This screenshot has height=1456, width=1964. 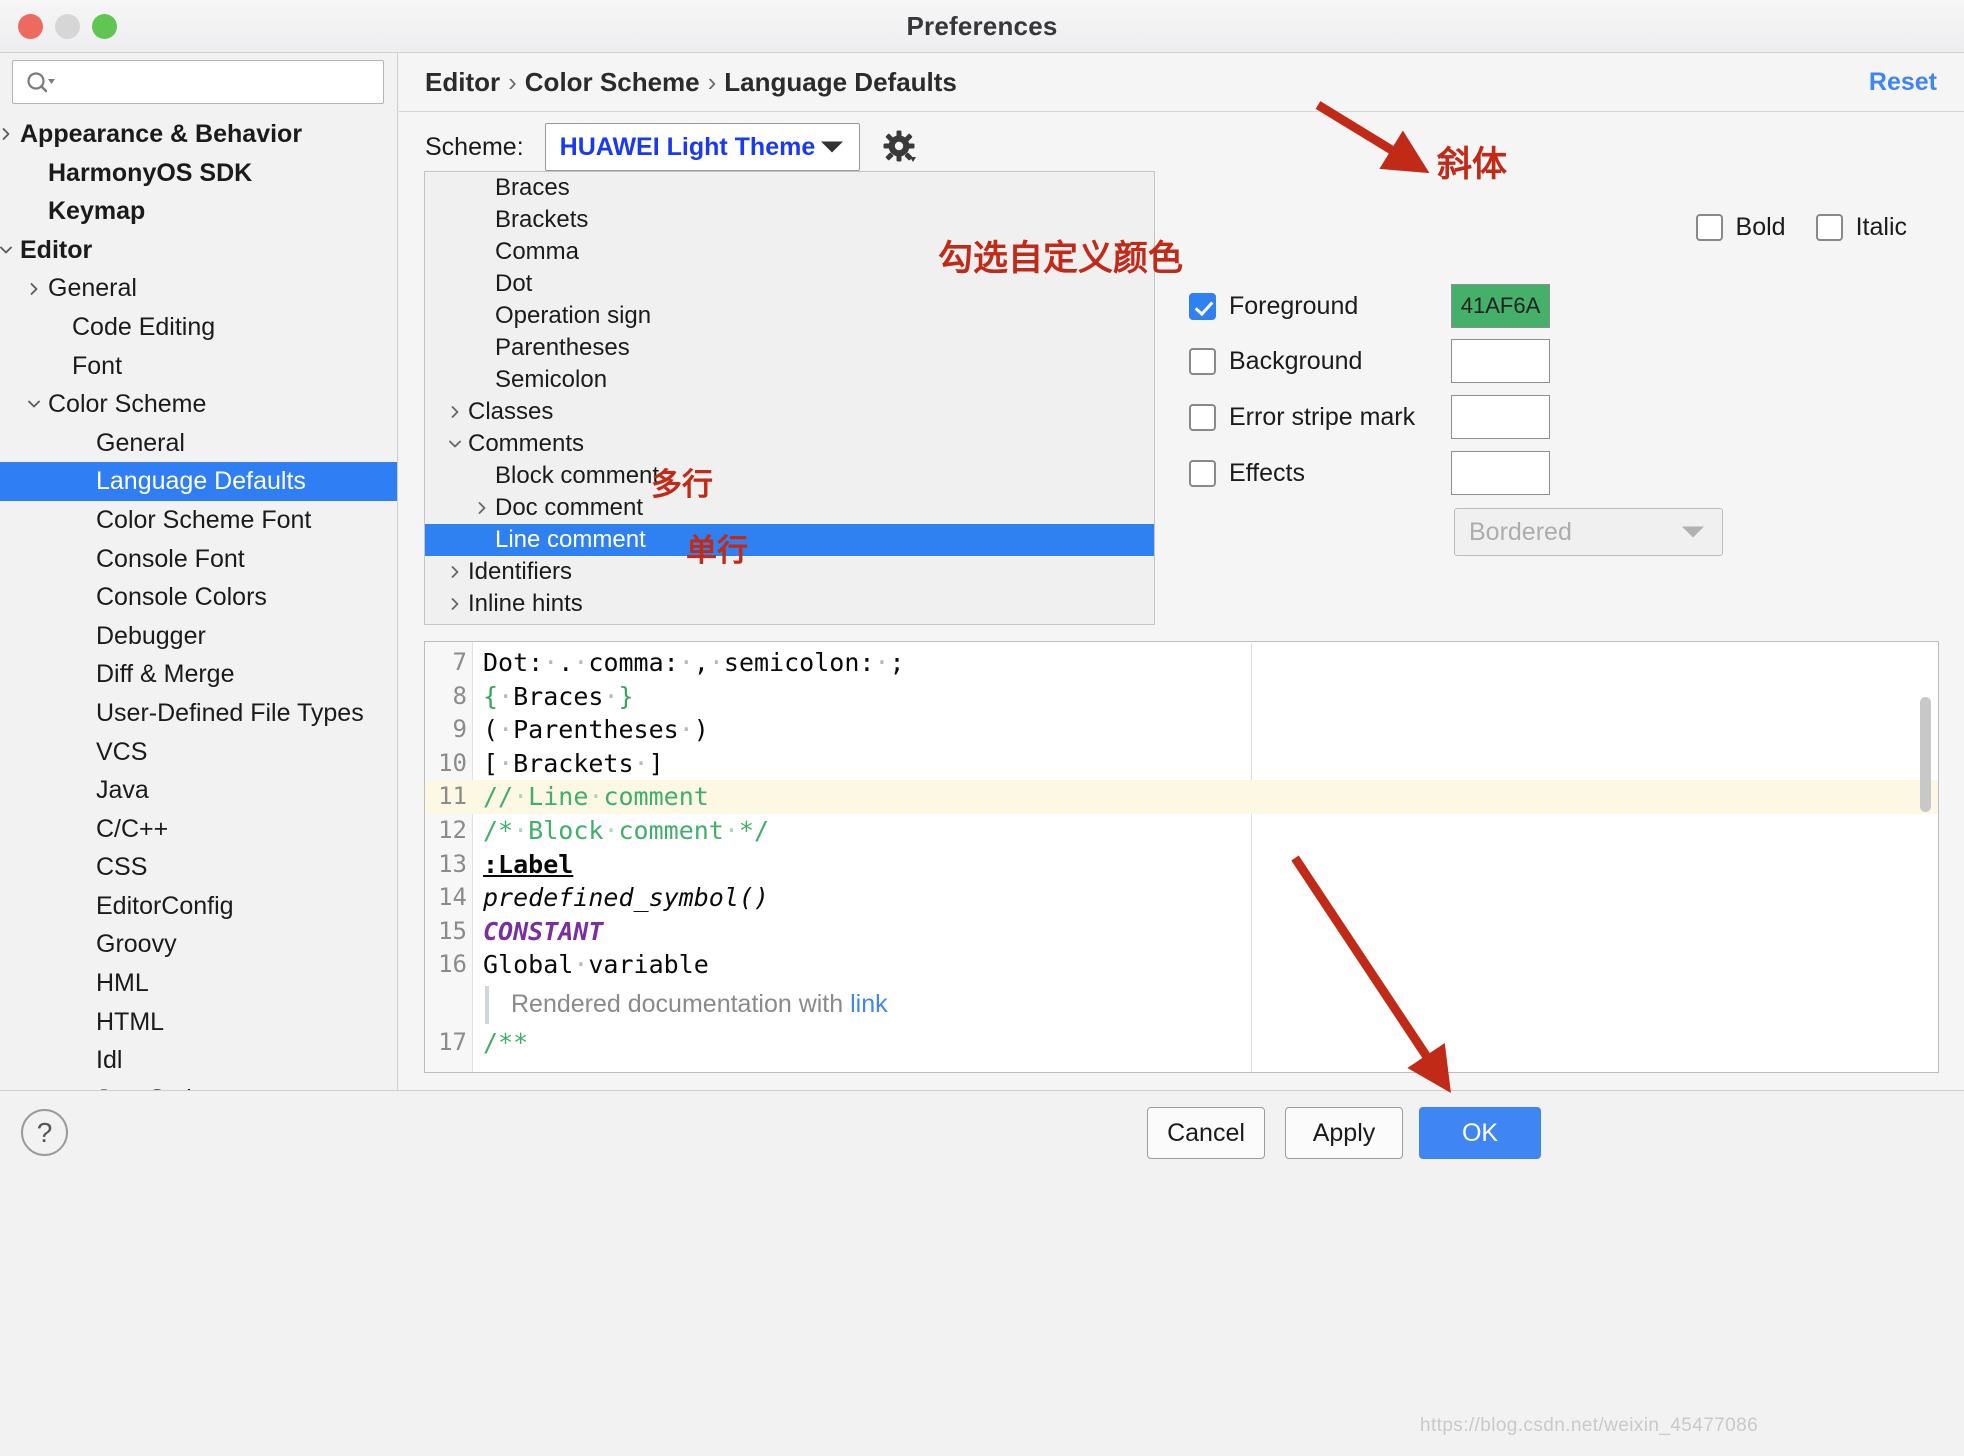 What do you see at coordinates (789, 444) in the screenshot?
I see `attribute-row: Comments` at bounding box center [789, 444].